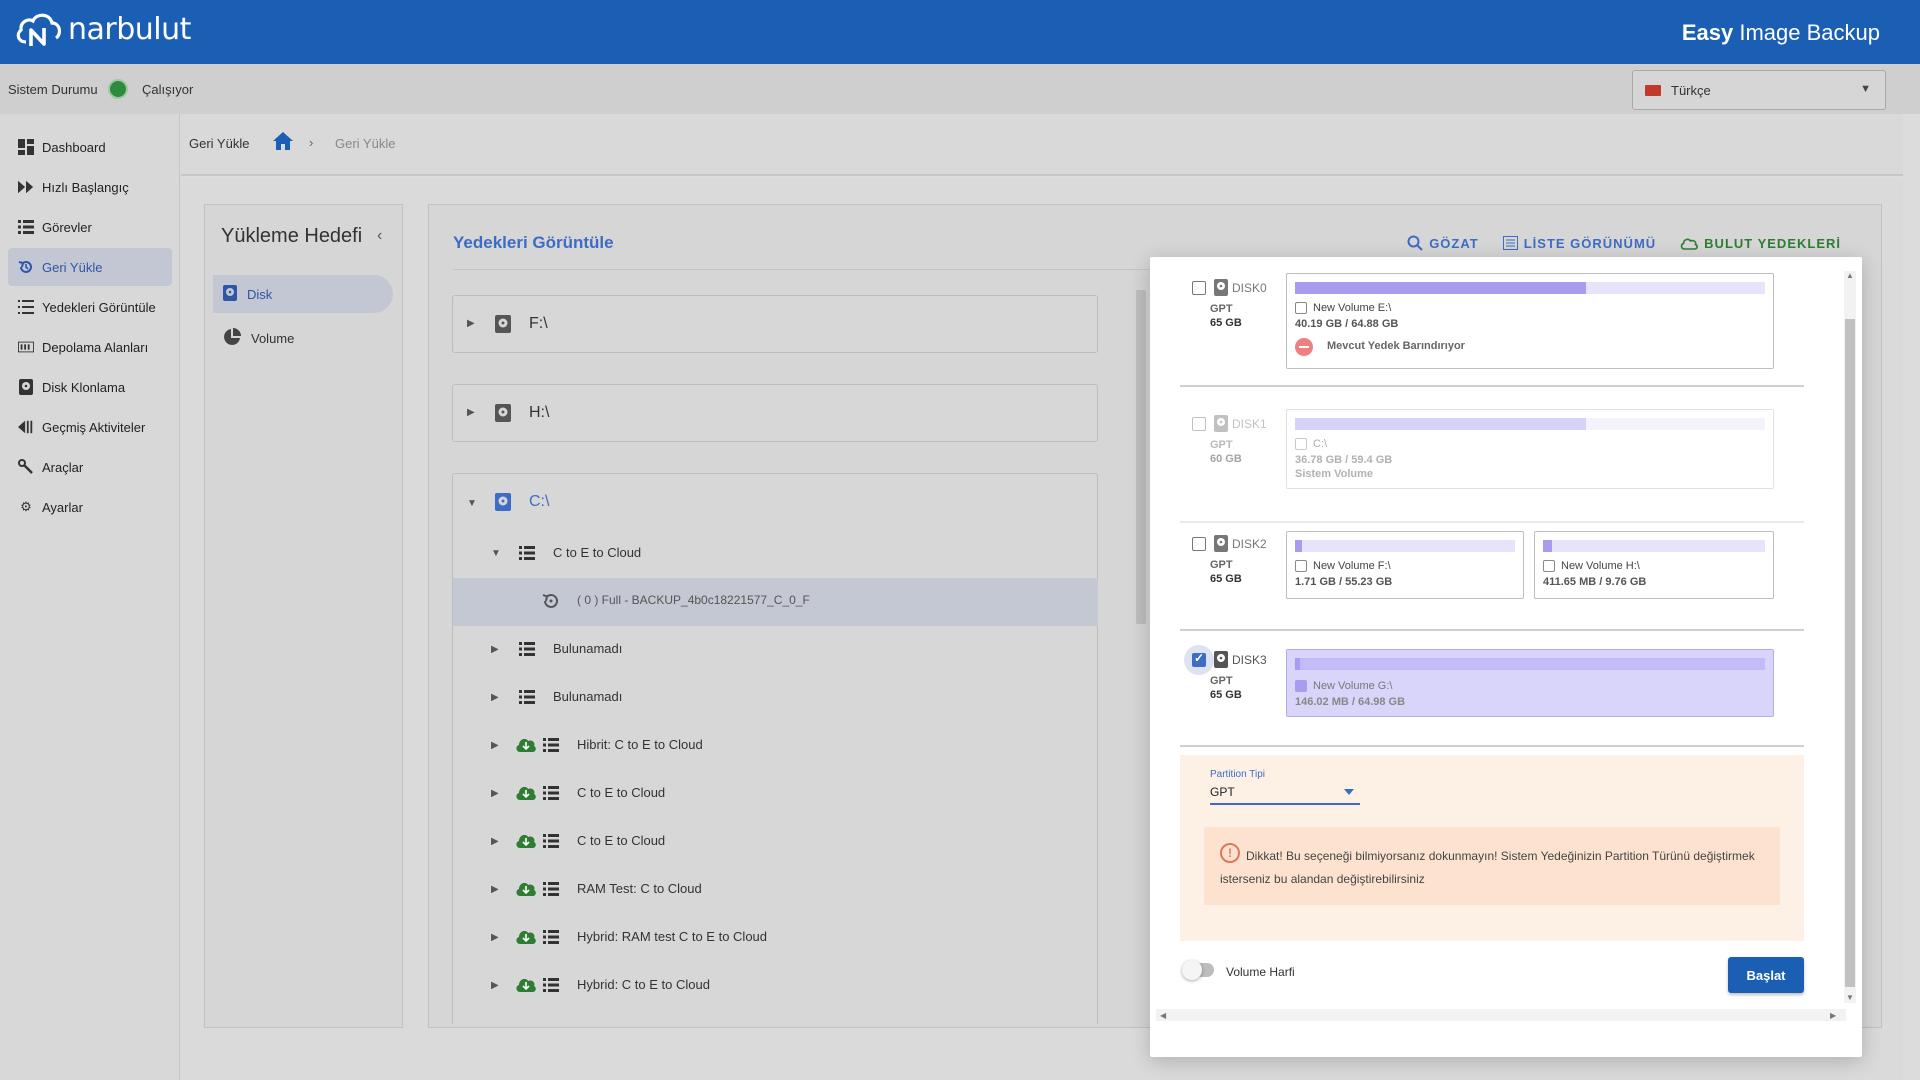 The height and width of the screenshot is (1080, 1920). Describe the element at coordinates (960, 32) in the screenshot. I see `top-app-bar: narbulut Easy Image Backup` at that location.